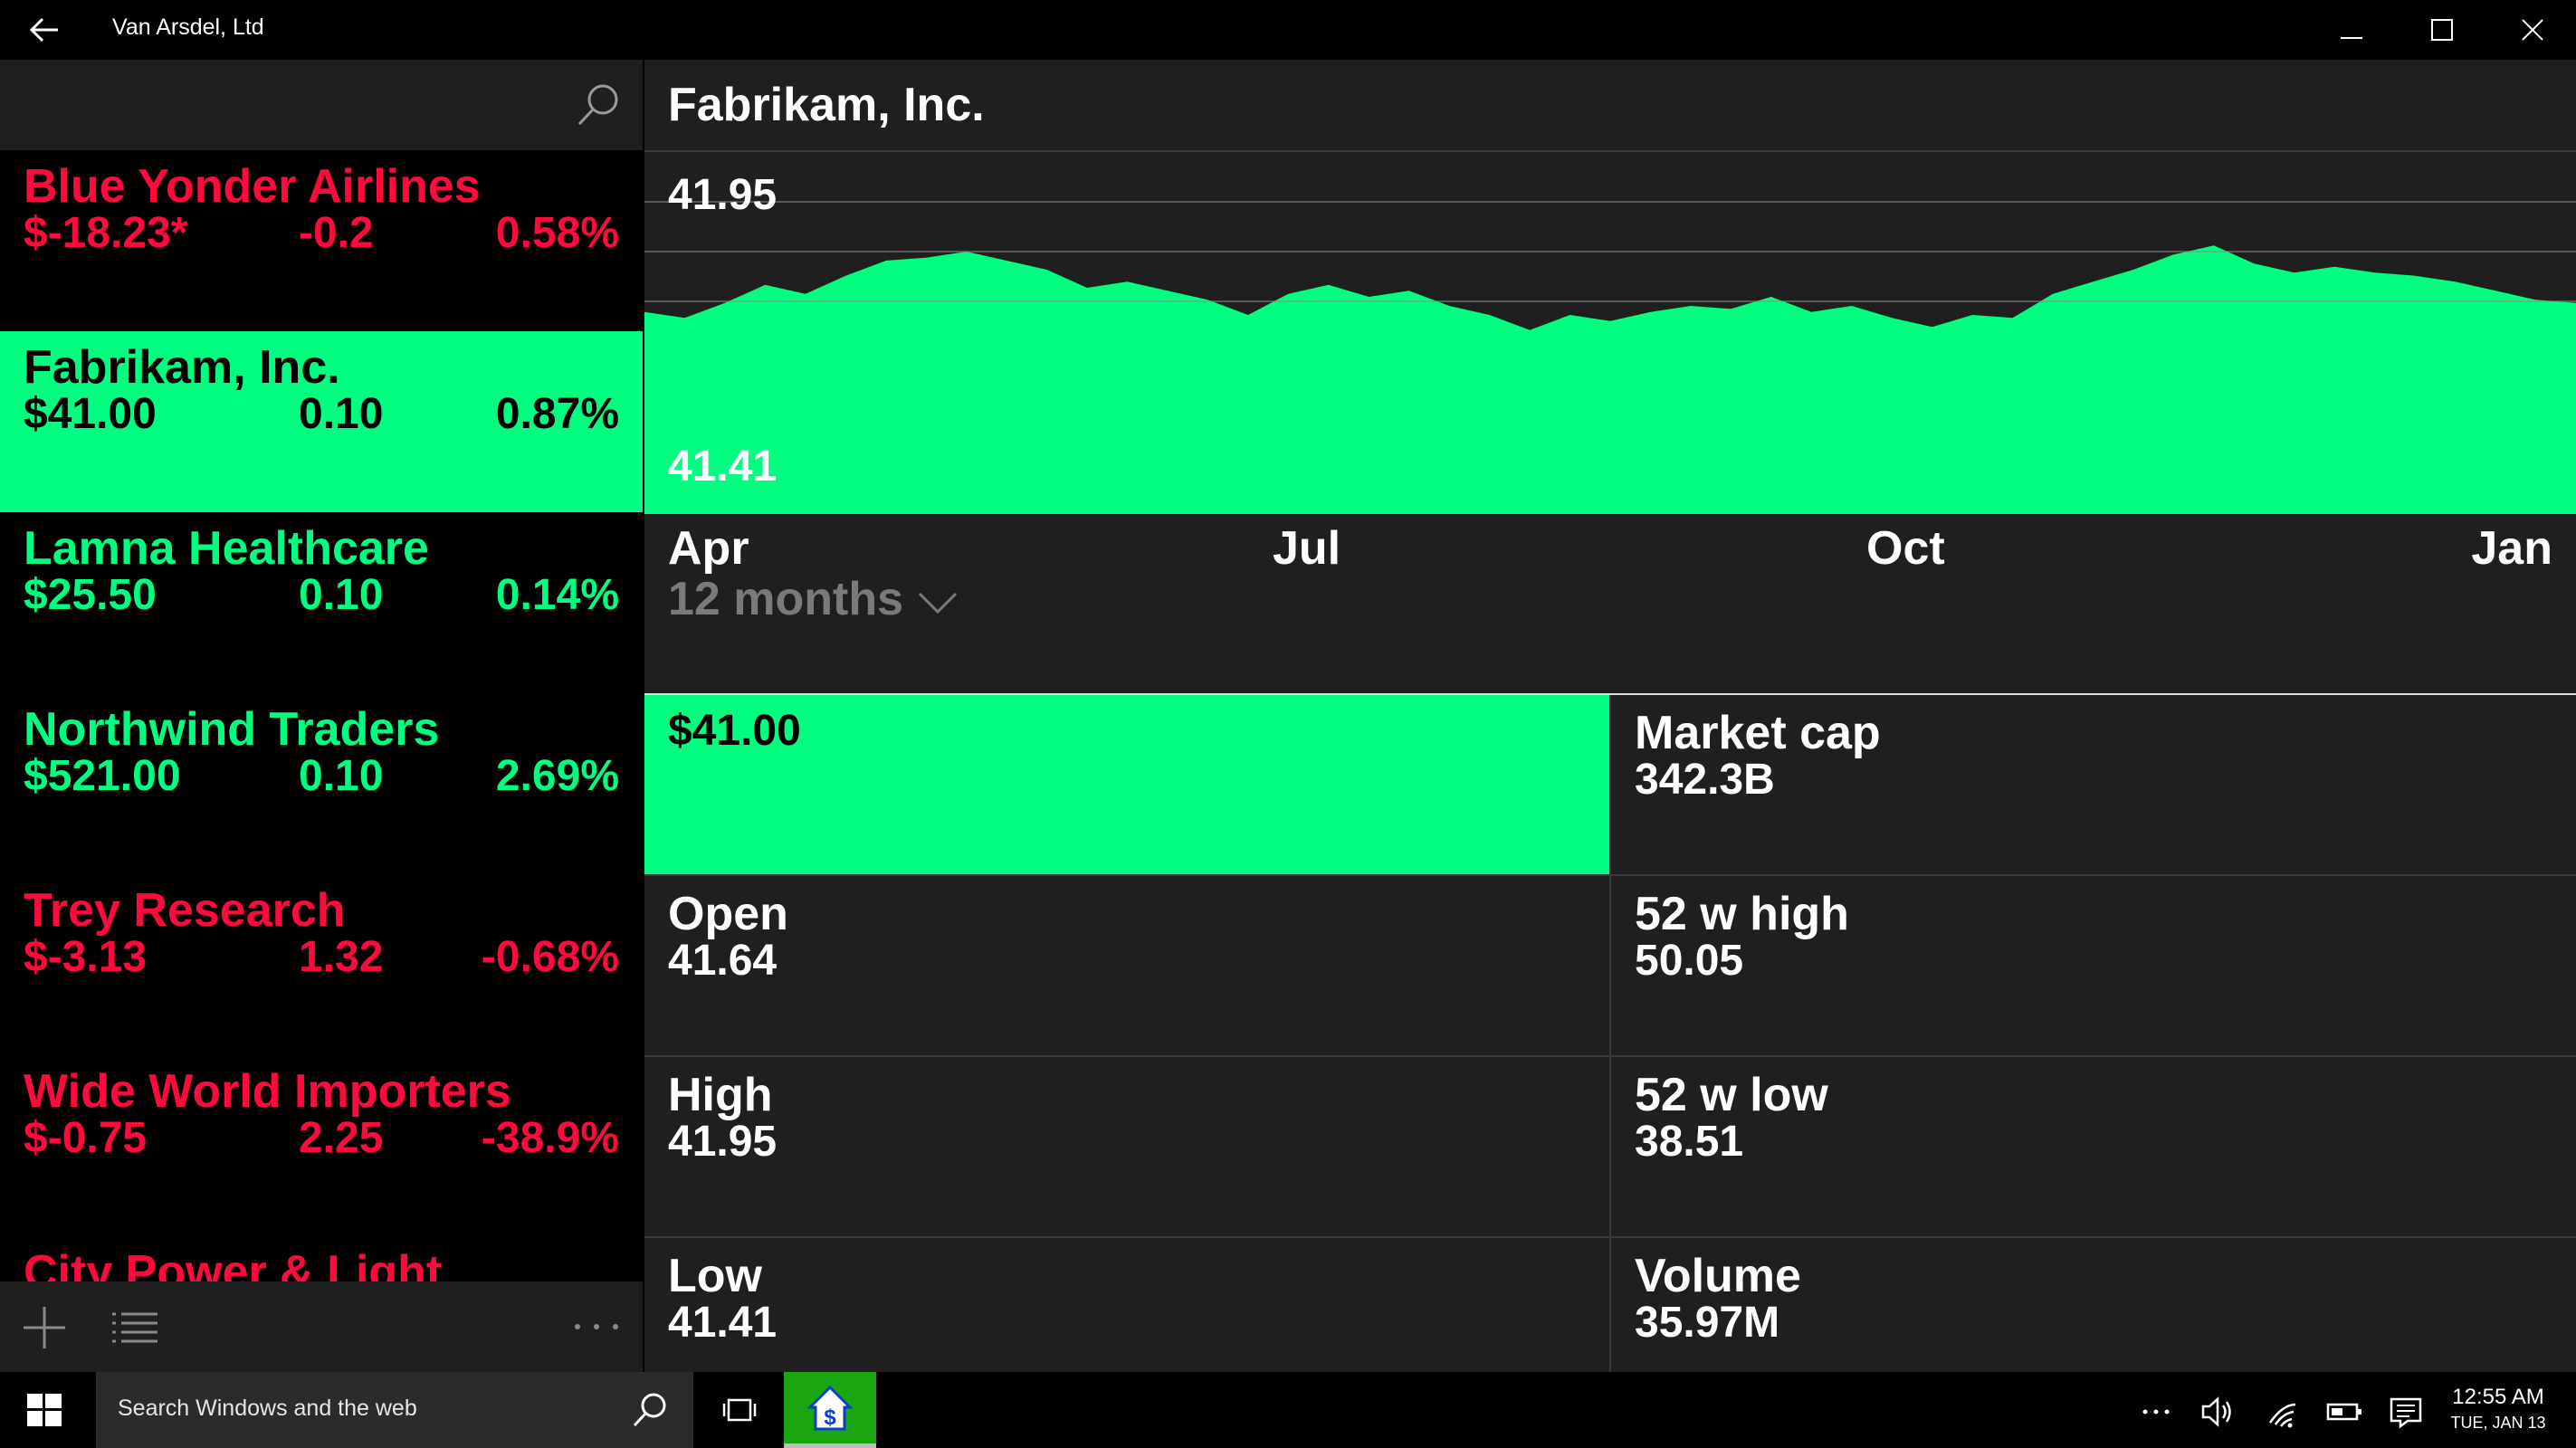 The image size is (2576, 1448). What do you see at coordinates (2352, 38) in the screenshot?
I see `minimize-icon` at bounding box center [2352, 38].